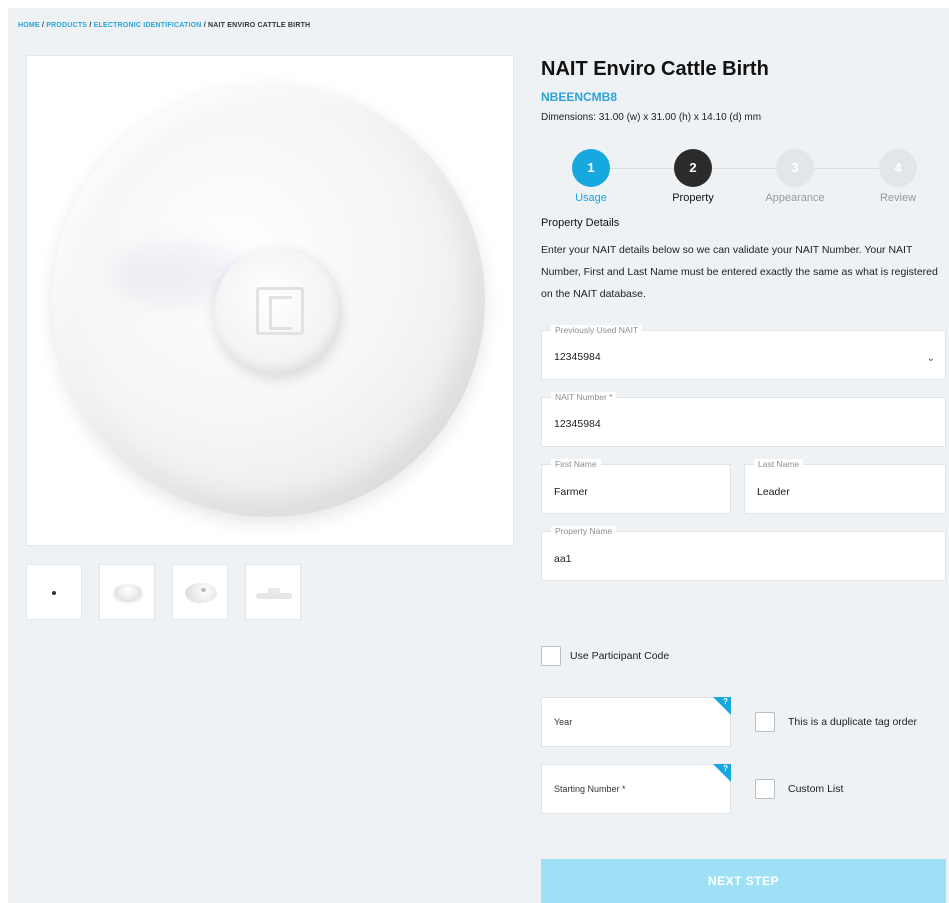 The height and width of the screenshot is (903, 949). I want to click on step-review: 4 Review, so click(898, 176).